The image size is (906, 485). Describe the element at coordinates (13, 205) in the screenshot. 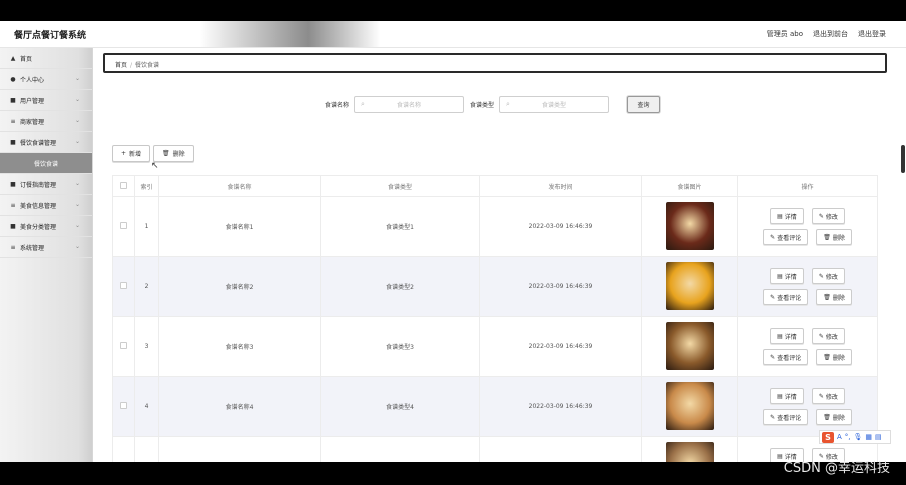

I see `list-icon: ≡` at that location.